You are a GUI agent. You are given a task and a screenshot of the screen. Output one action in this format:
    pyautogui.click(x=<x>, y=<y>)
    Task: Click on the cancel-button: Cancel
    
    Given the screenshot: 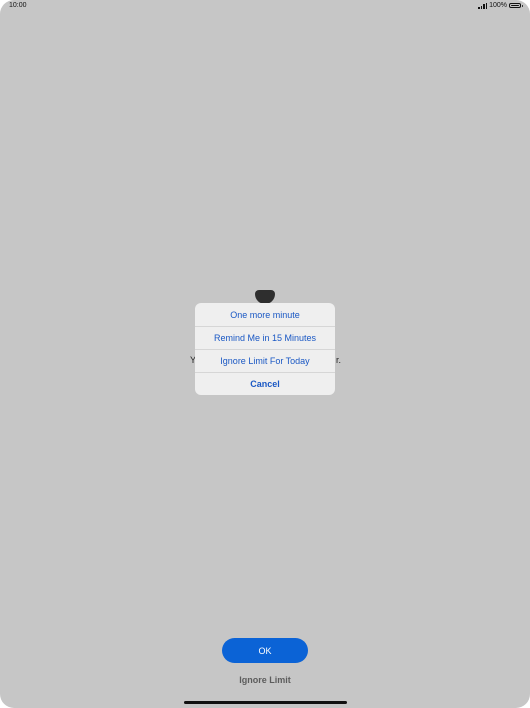 What is the action you would take?
    pyautogui.click(x=265, y=383)
    